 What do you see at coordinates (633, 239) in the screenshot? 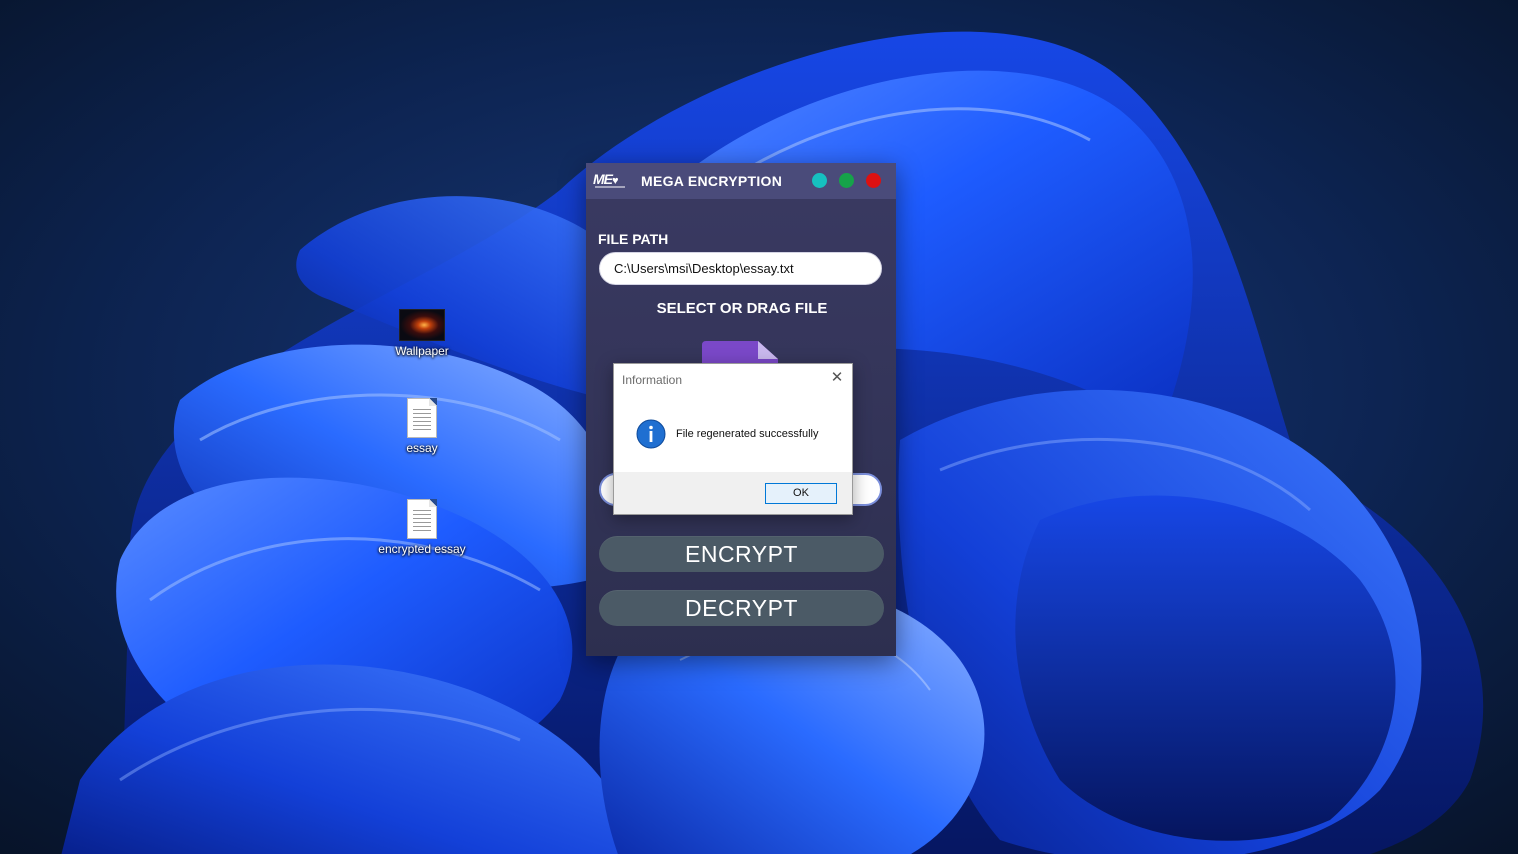
I see `file-path-label: FILE PATH` at bounding box center [633, 239].